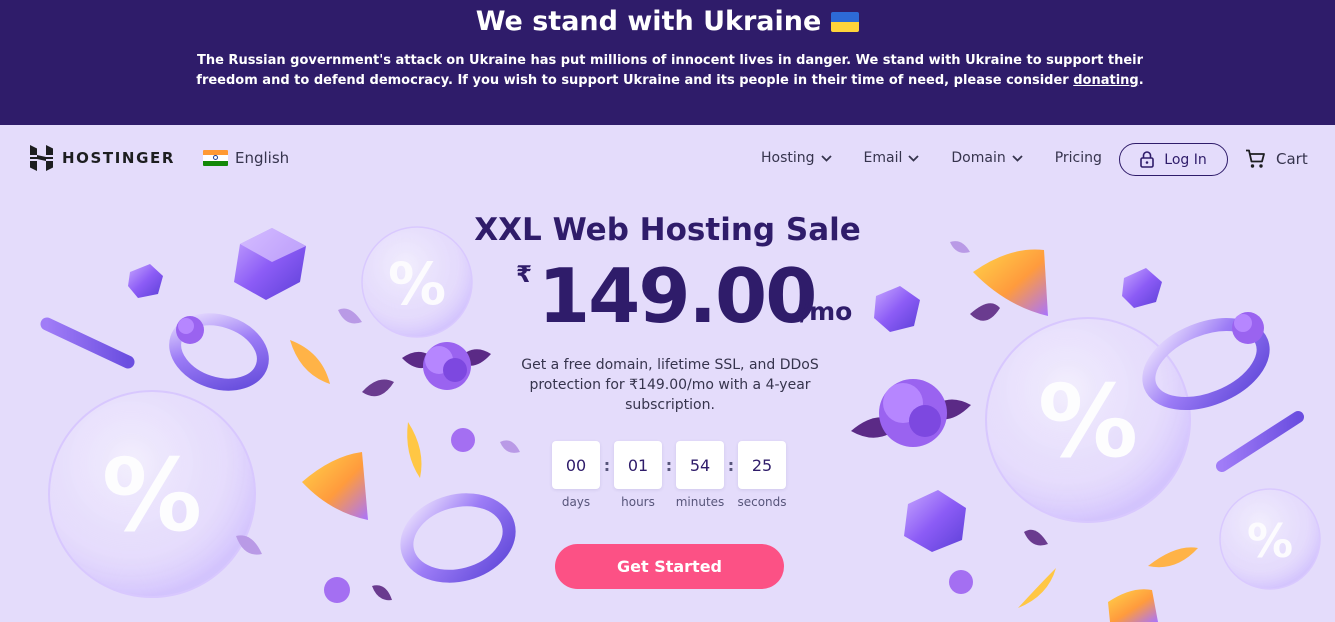 The image size is (1335, 622). What do you see at coordinates (883, 158) in the screenshot?
I see `nav-email-label: Email` at bounding box center [883, 158].